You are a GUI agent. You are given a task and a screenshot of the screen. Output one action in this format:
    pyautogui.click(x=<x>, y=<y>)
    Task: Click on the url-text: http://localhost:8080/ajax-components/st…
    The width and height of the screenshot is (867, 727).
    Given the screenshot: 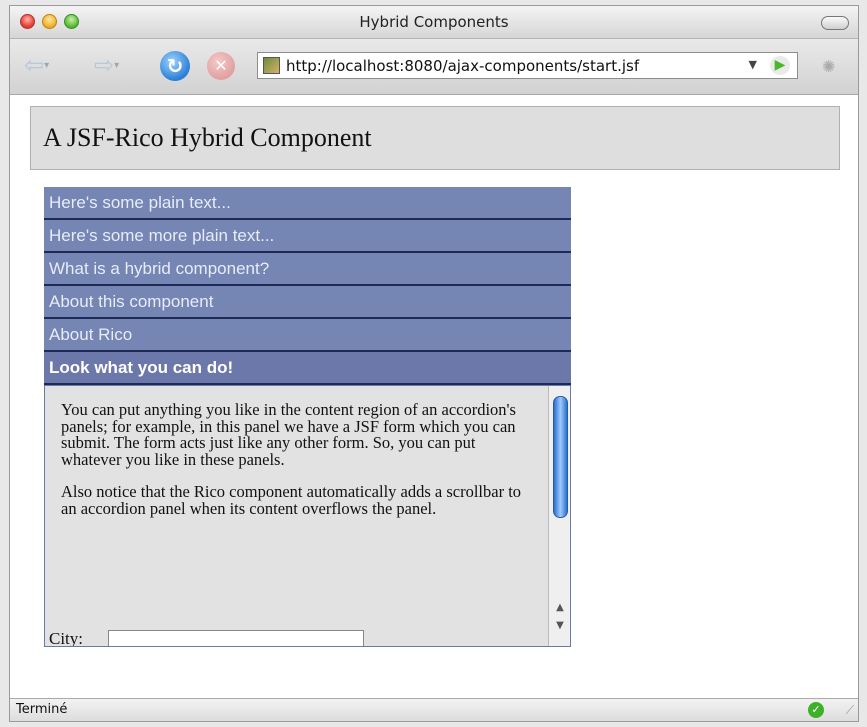 What is the action you would take?
    pyautogui.click(x=462, y=66)
    